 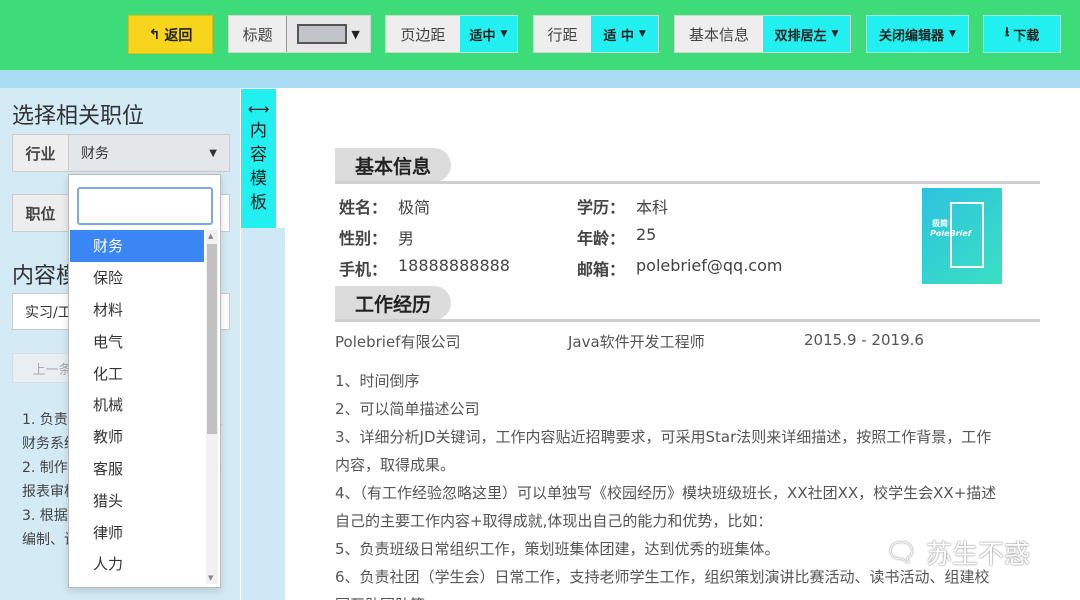 I want to click on age-value: 25, so click(x=646, y=234).